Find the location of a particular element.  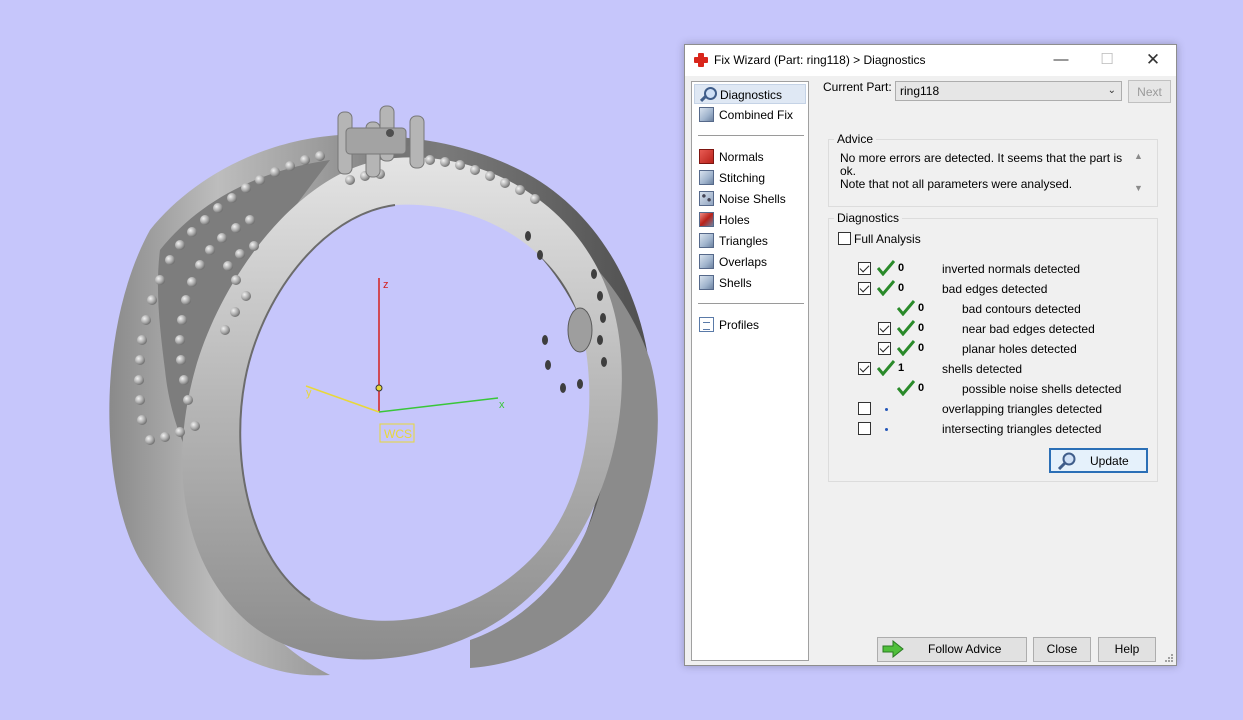

sidebar-item-label: Stitching is located at coordinates (742, 178).